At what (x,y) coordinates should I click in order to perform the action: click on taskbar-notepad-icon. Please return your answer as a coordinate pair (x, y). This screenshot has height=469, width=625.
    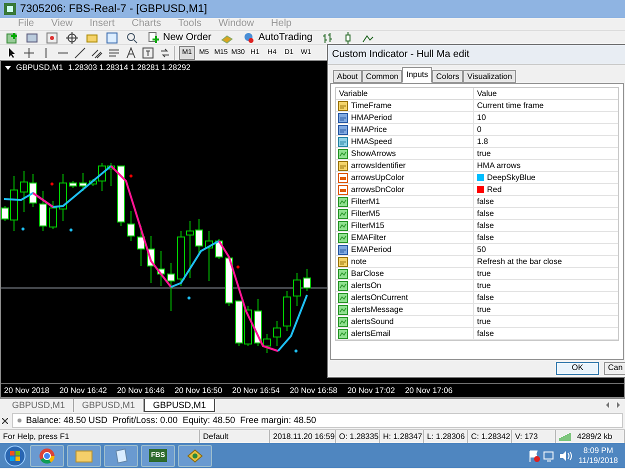
    Looking at the image, I should click on (121, 455).